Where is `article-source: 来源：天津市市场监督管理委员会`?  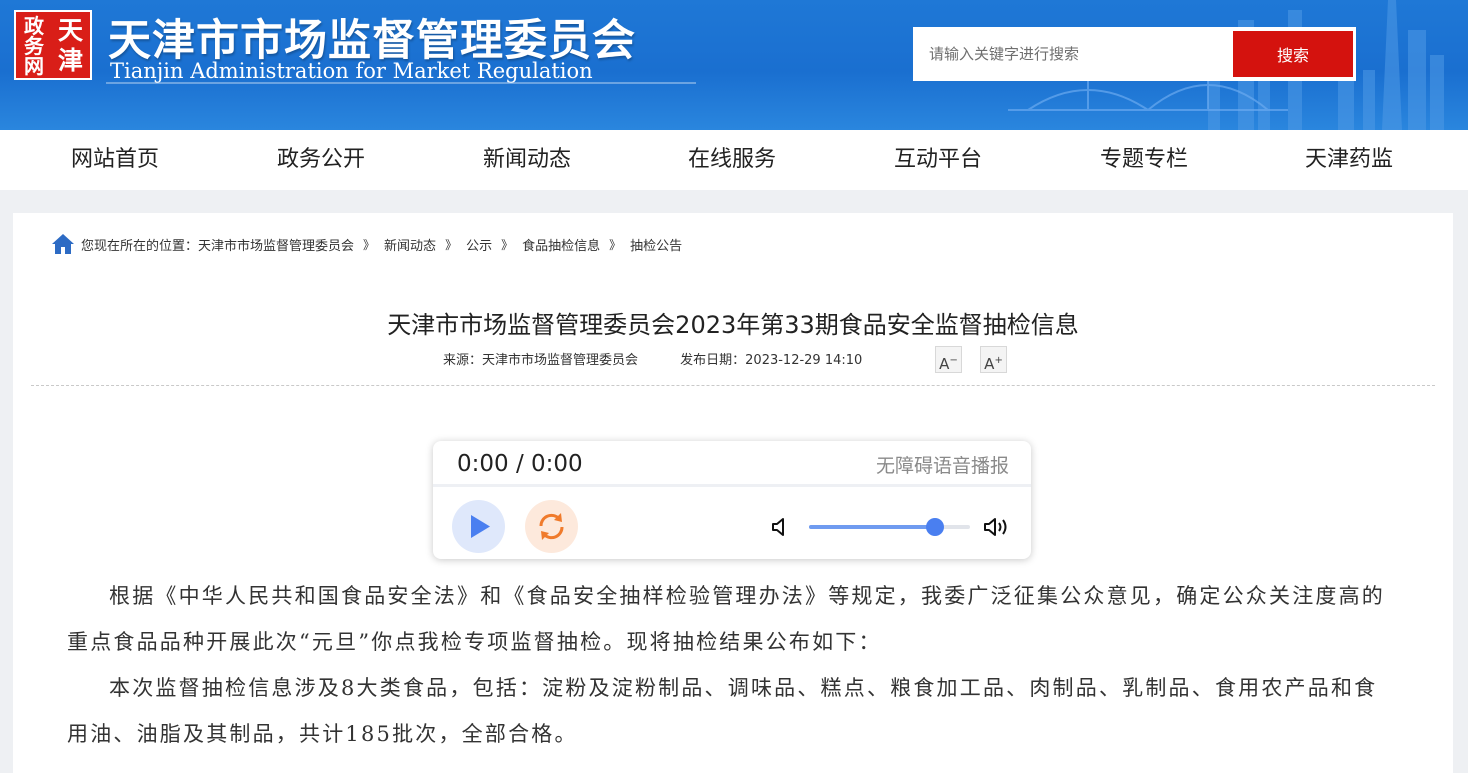
article-source: 来源：天津市市场监督管理委员会 is located at coordinates (541, 360).